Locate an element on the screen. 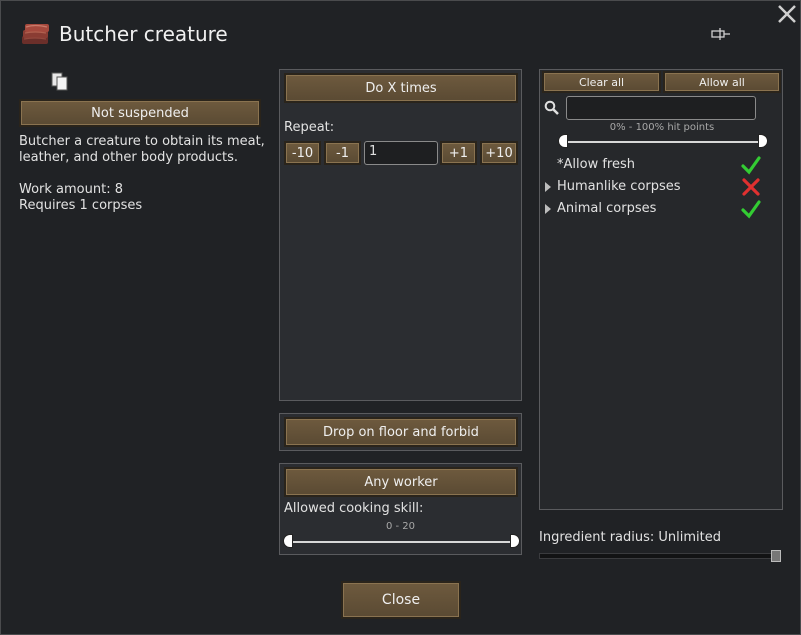  work-amount-text: Work amount: 8 is located at coordinates (71, 189).